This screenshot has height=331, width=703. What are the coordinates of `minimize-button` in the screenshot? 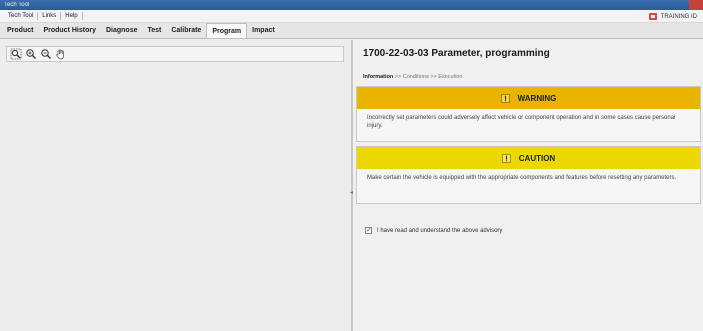 It's located at (668, 5).